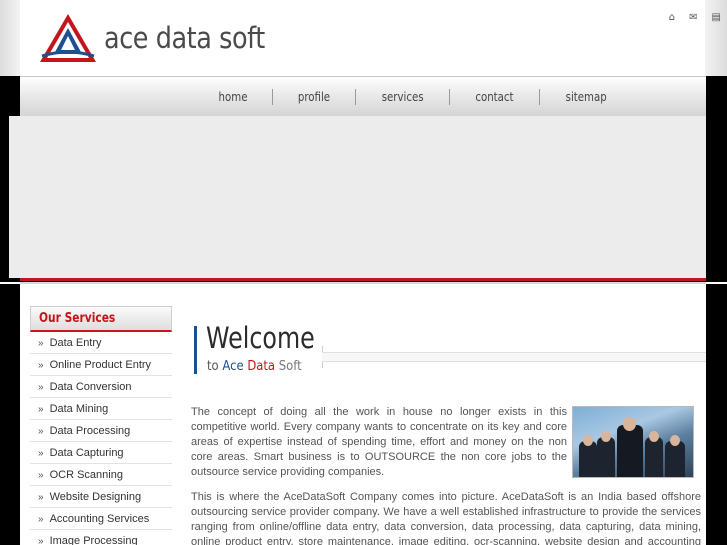 This screenshot has height=545, width=727. Describe the element at coordinates (233, 97) in the screenshot. I see `nav-home: home` at that location.